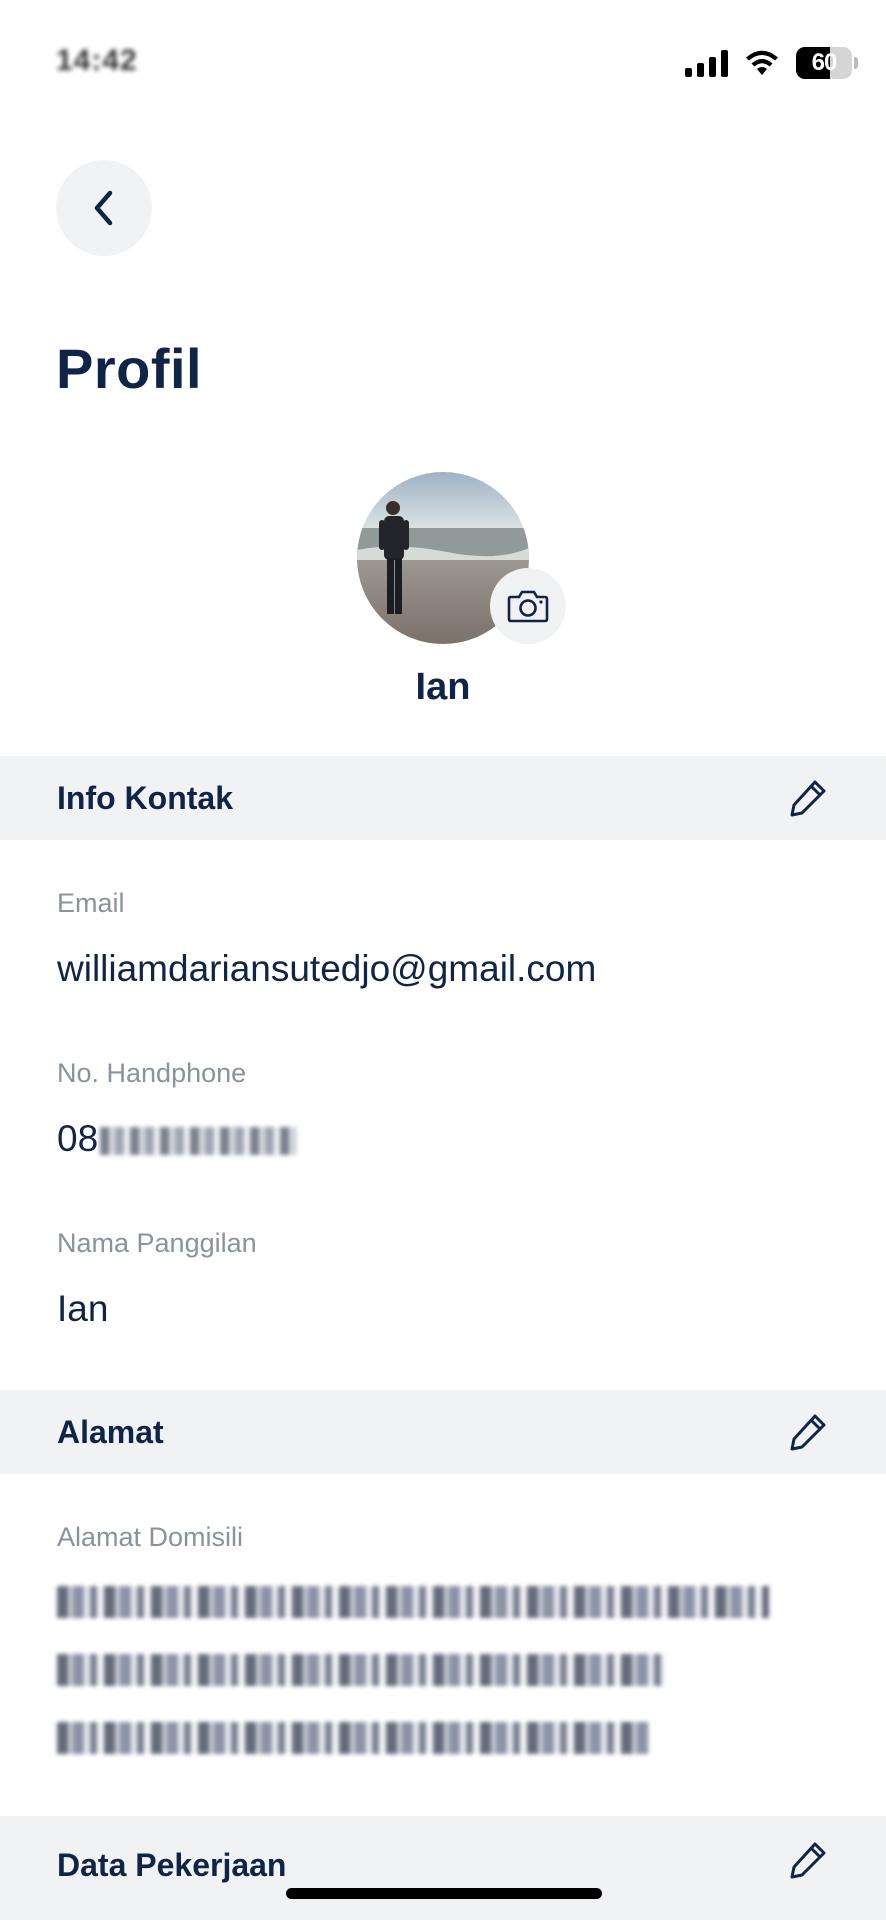  Describe the element at coordinates (706, 63) in the screenshot. I see `cellular-signal-icon` at that location.